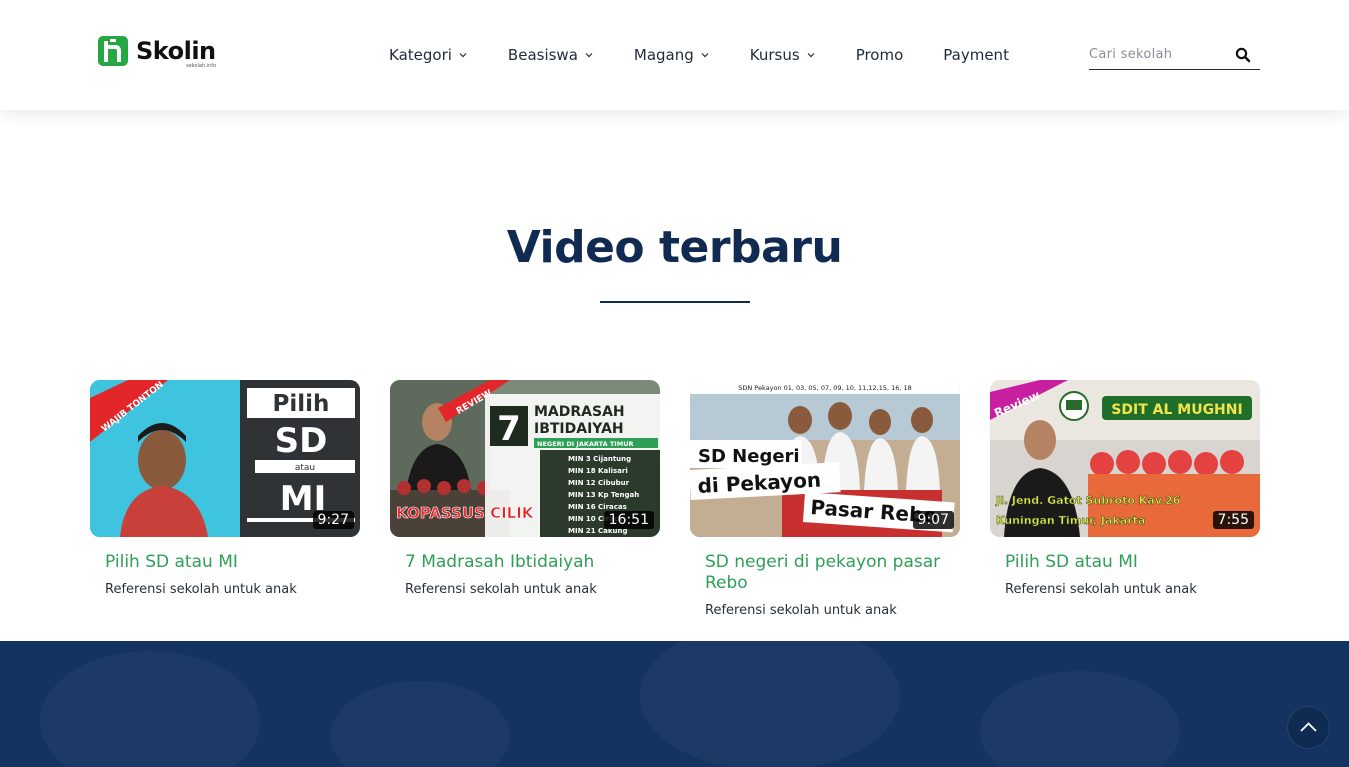  What do you see at coordinates (599, 459) in the screenshot?
I see `thumb-list-item: MIN 3 Cijantung` at bounding box center [599, 459].